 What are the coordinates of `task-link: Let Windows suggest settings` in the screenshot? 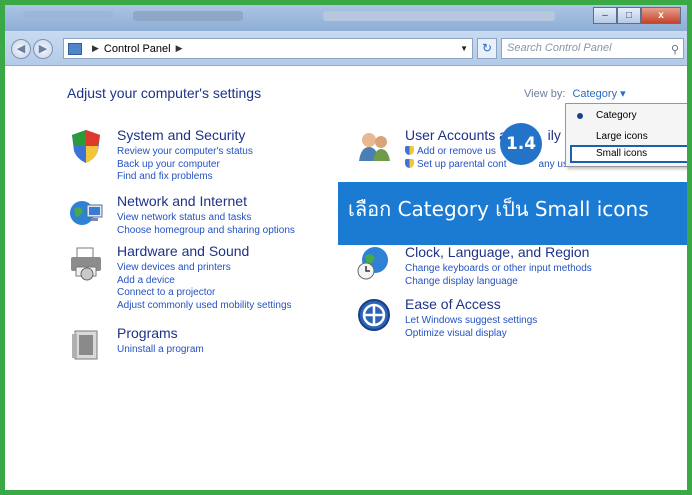 It's located at (471, 321).